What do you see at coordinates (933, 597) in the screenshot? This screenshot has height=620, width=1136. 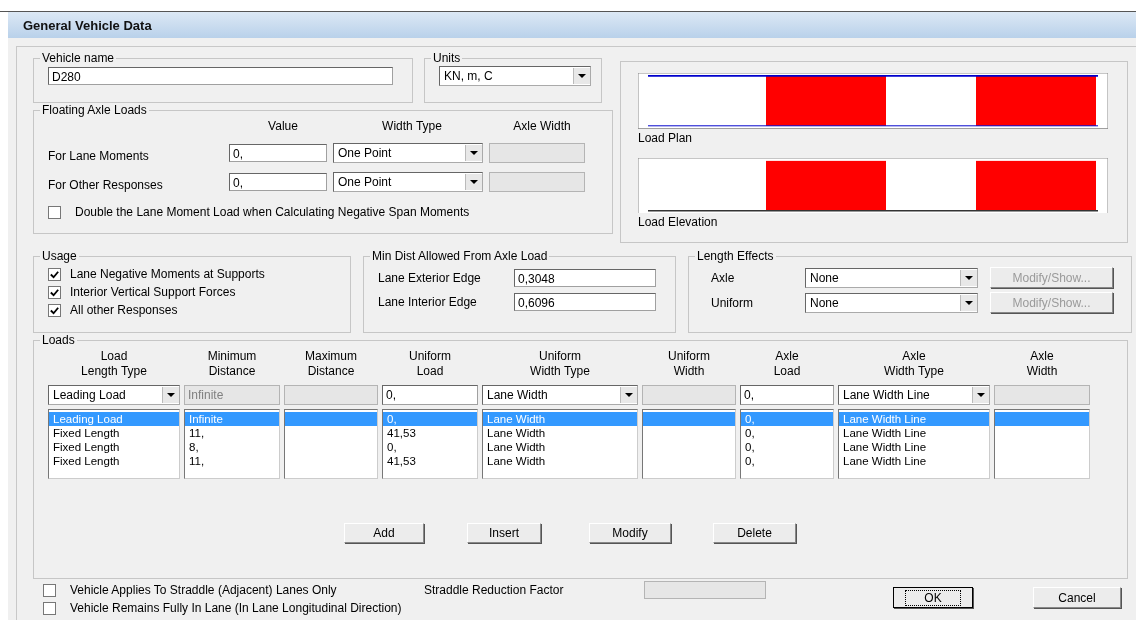 I see `ok-button: OK` at bounding box center [933, 597].